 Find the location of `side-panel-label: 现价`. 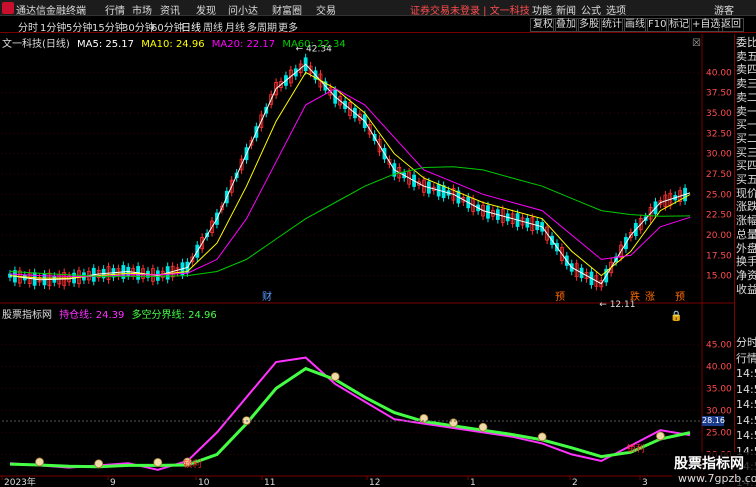

side-panel-label: 现价 is located at coordinates (746, 193).